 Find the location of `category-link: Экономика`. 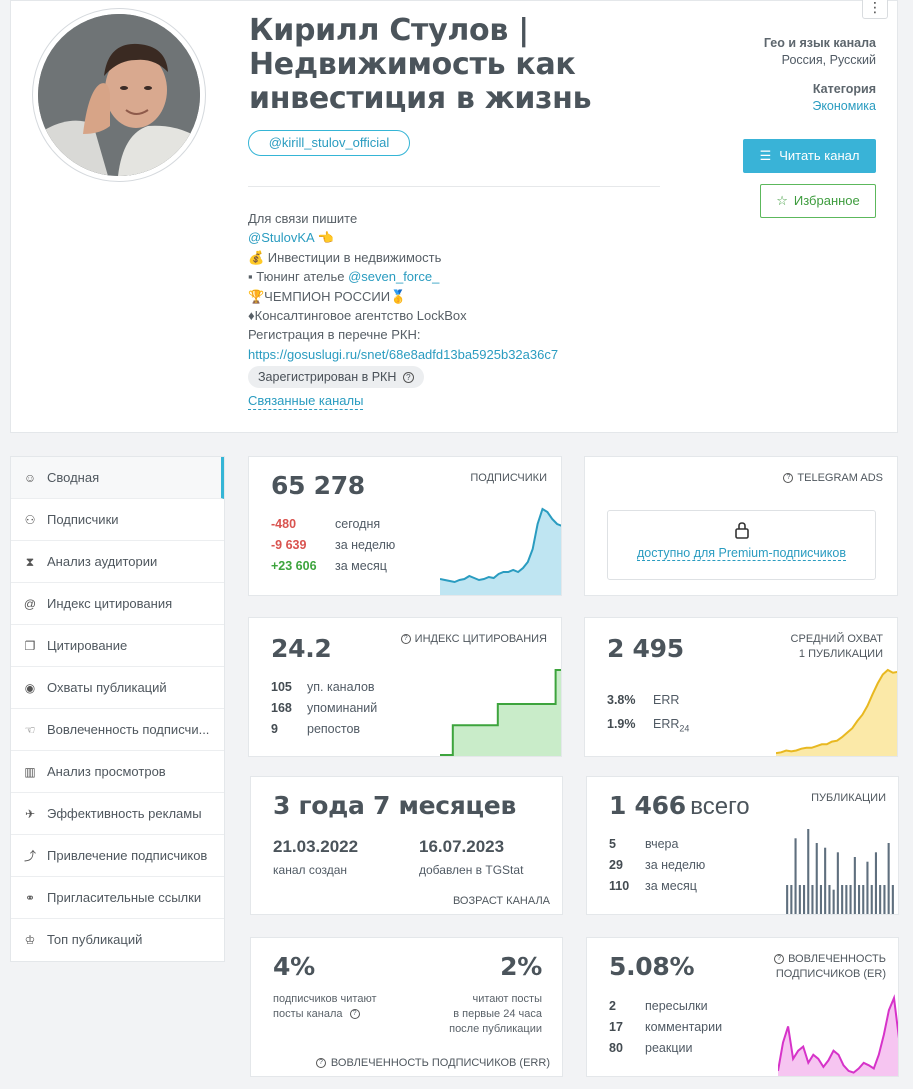

category-link: Экономика is located at coordinates (844, 106).